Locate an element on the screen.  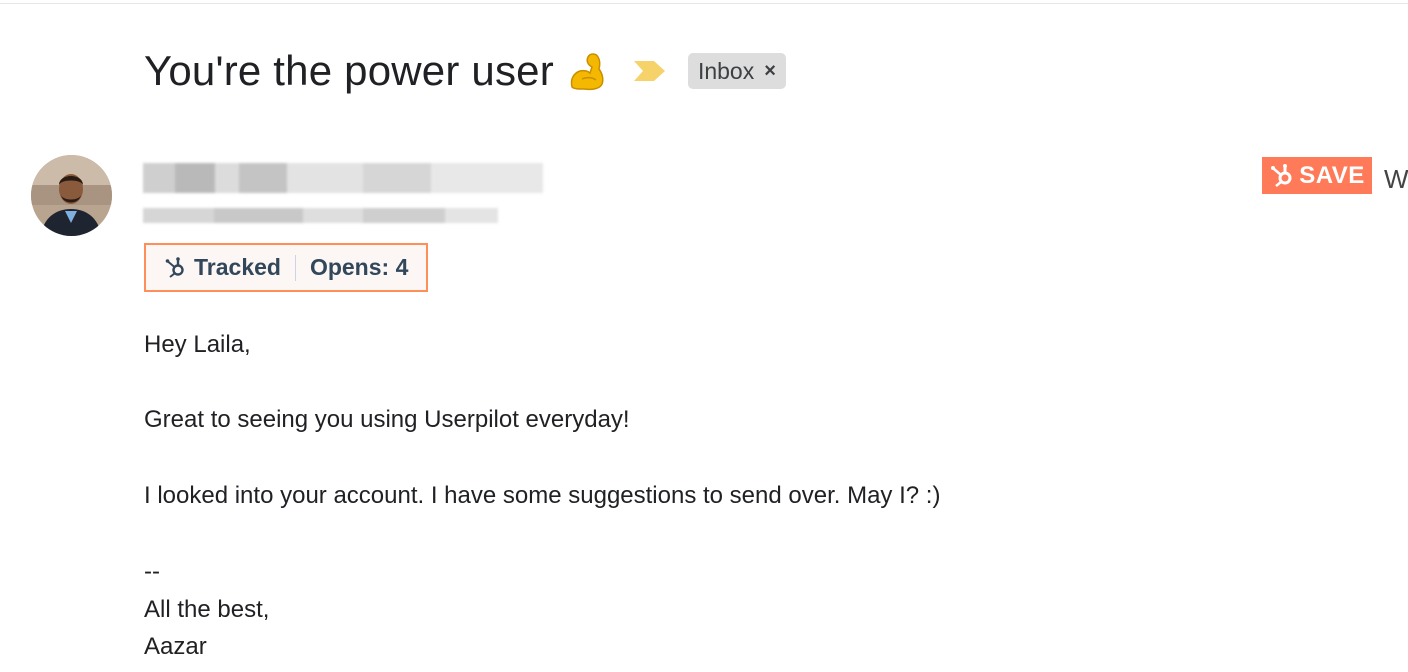
tracked-label: Tracked is located at coordinates (237, 267).